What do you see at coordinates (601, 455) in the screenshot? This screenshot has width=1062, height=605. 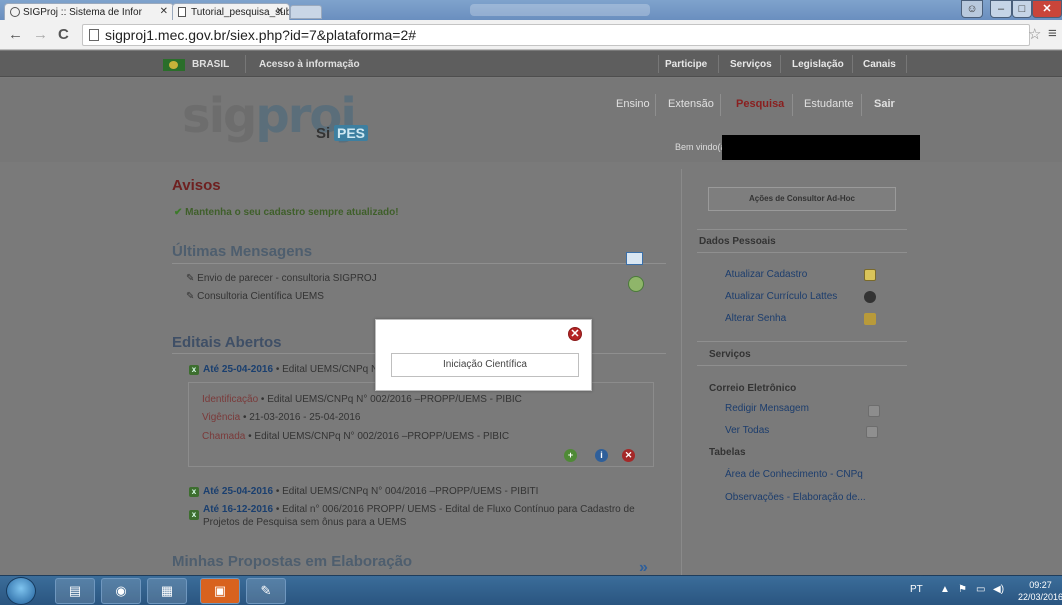 I see `info-icon: i` at bounding box center [601, 455].